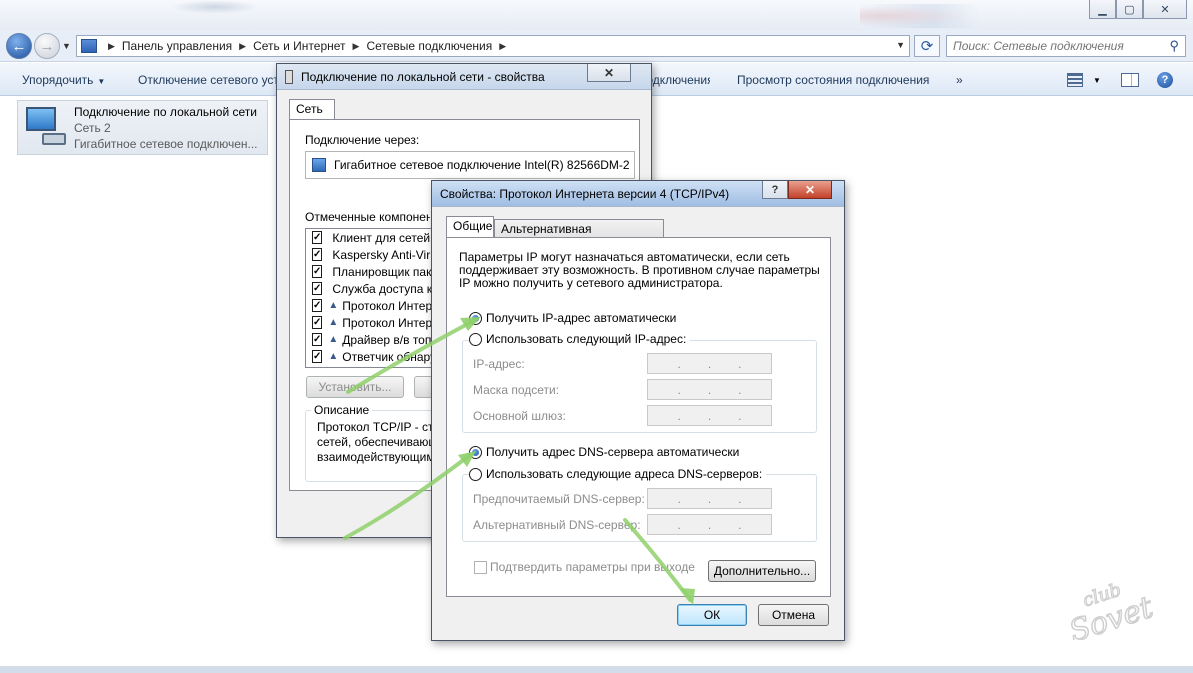 This screenshot has width=1193, height=673. What do you see at coordinates (927, 46) in the screenshot?
I see `refresh-button: ⟳` at bounding box center [927, 46].